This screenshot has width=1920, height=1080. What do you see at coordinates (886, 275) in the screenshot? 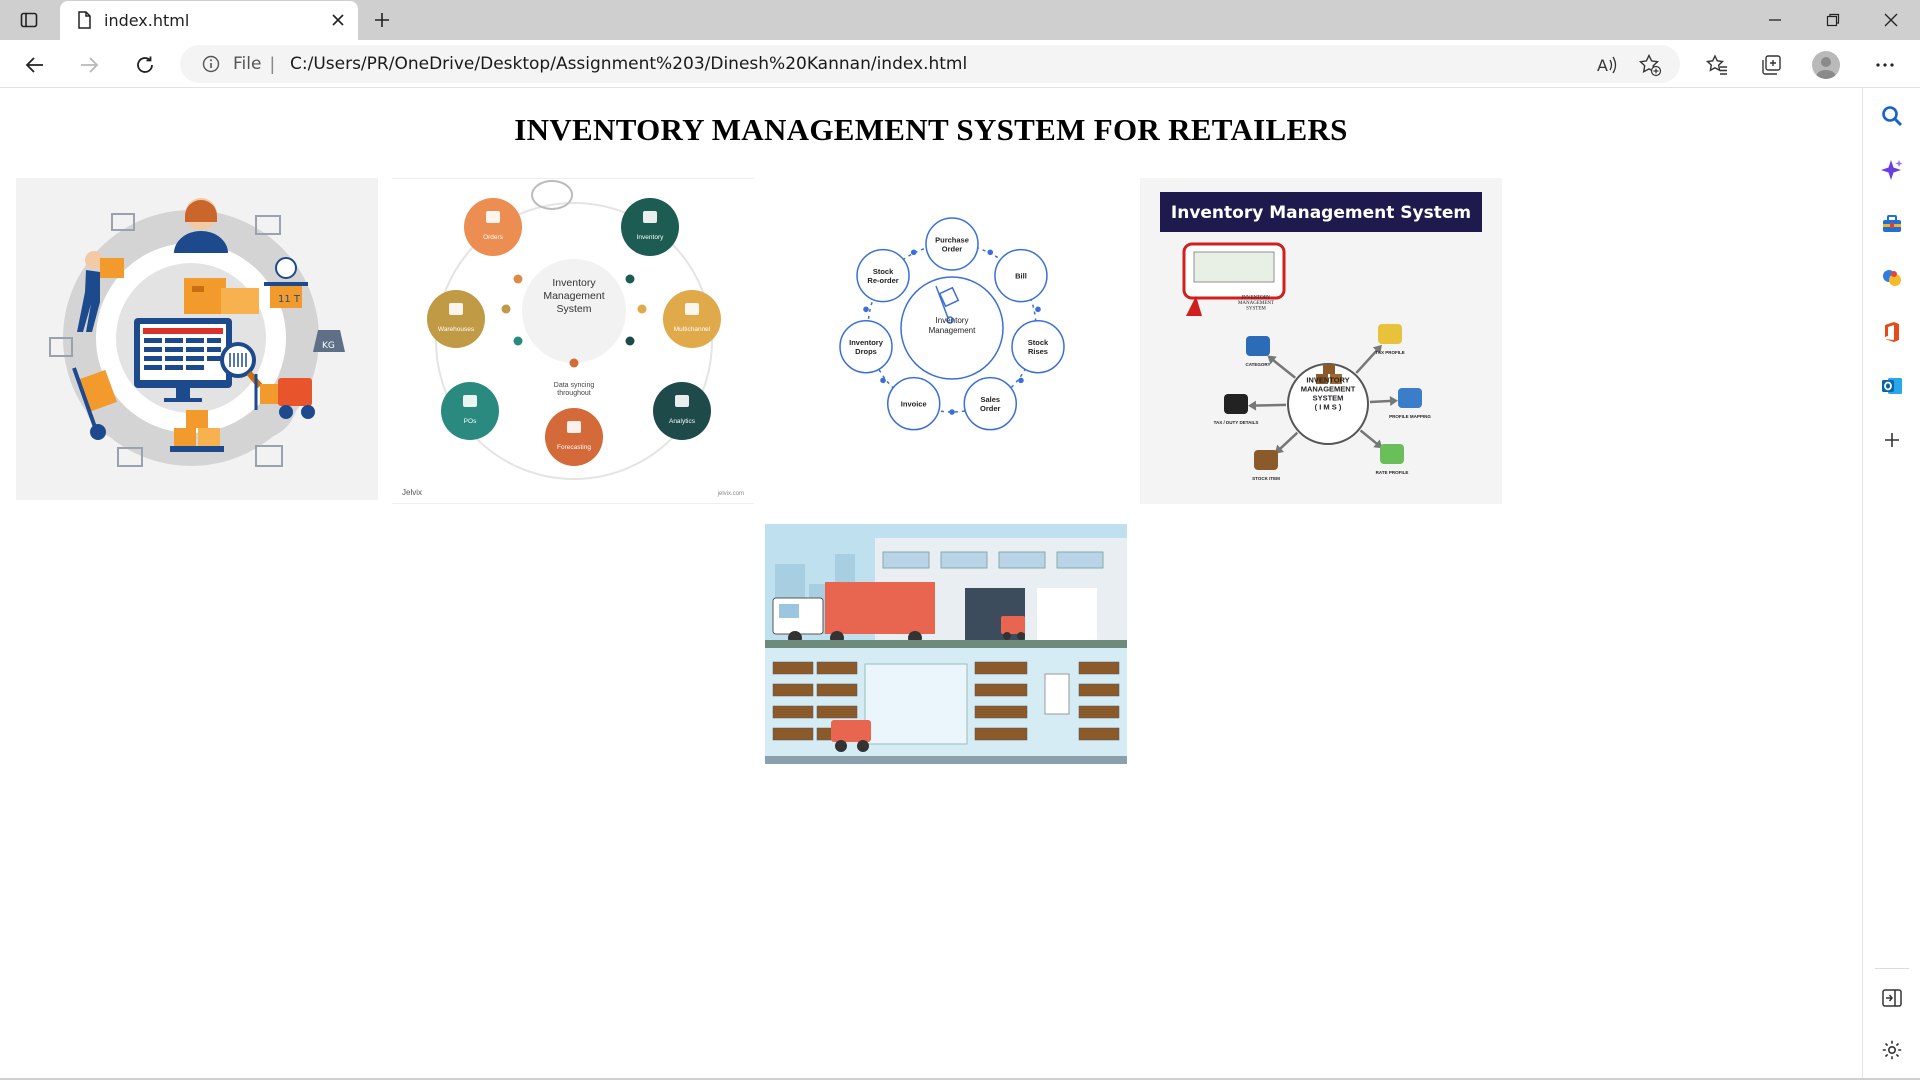
I see `flow-node-stock-re-order: Stock Re-order` at bounding box center [886, 275].